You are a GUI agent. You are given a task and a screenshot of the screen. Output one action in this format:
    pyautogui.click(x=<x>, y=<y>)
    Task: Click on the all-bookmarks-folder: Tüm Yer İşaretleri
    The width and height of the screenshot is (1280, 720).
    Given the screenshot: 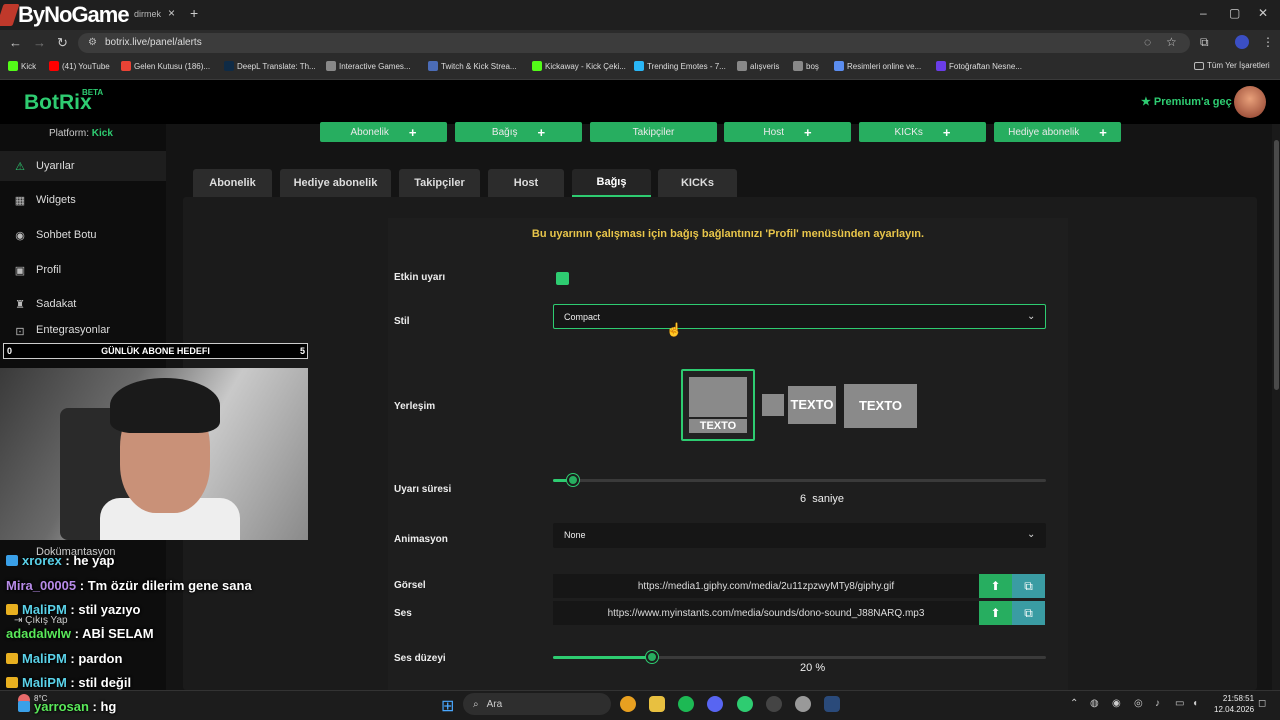 What is the action you would take?
    pyautogui.click(x=1232, y=65)
    